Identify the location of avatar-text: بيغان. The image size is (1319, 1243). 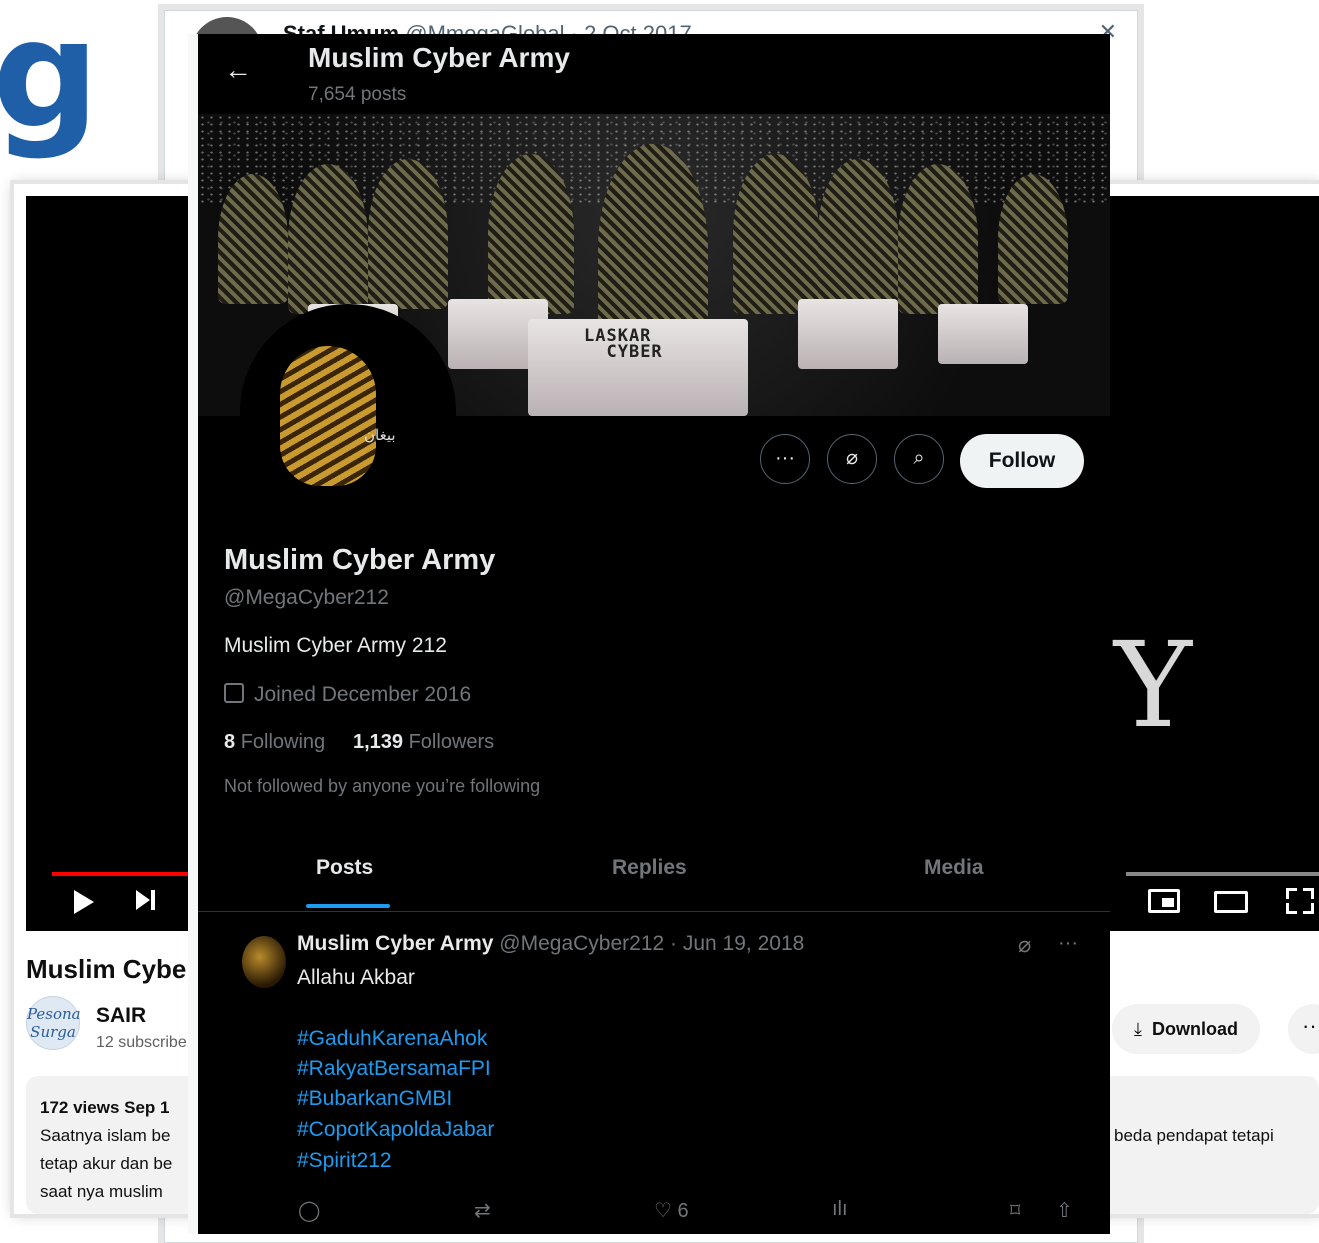
(380, 435).